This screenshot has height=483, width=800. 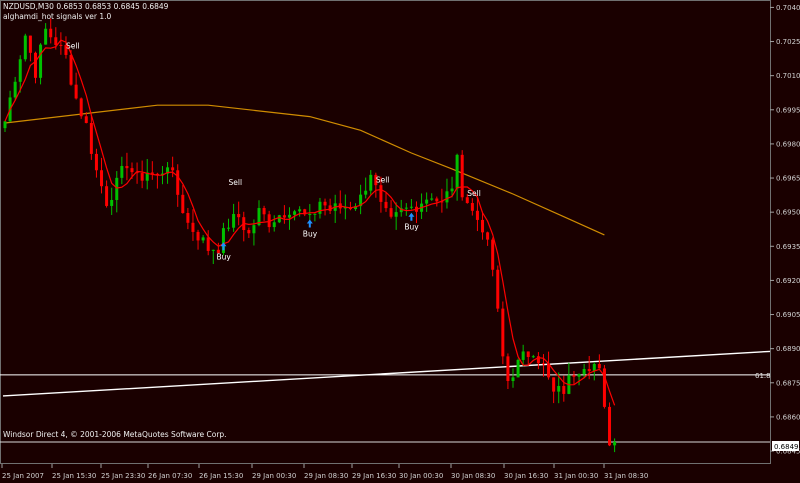 I want to click on x-tick-label: 30 Jan 16:30, so click(x=526, y=476).